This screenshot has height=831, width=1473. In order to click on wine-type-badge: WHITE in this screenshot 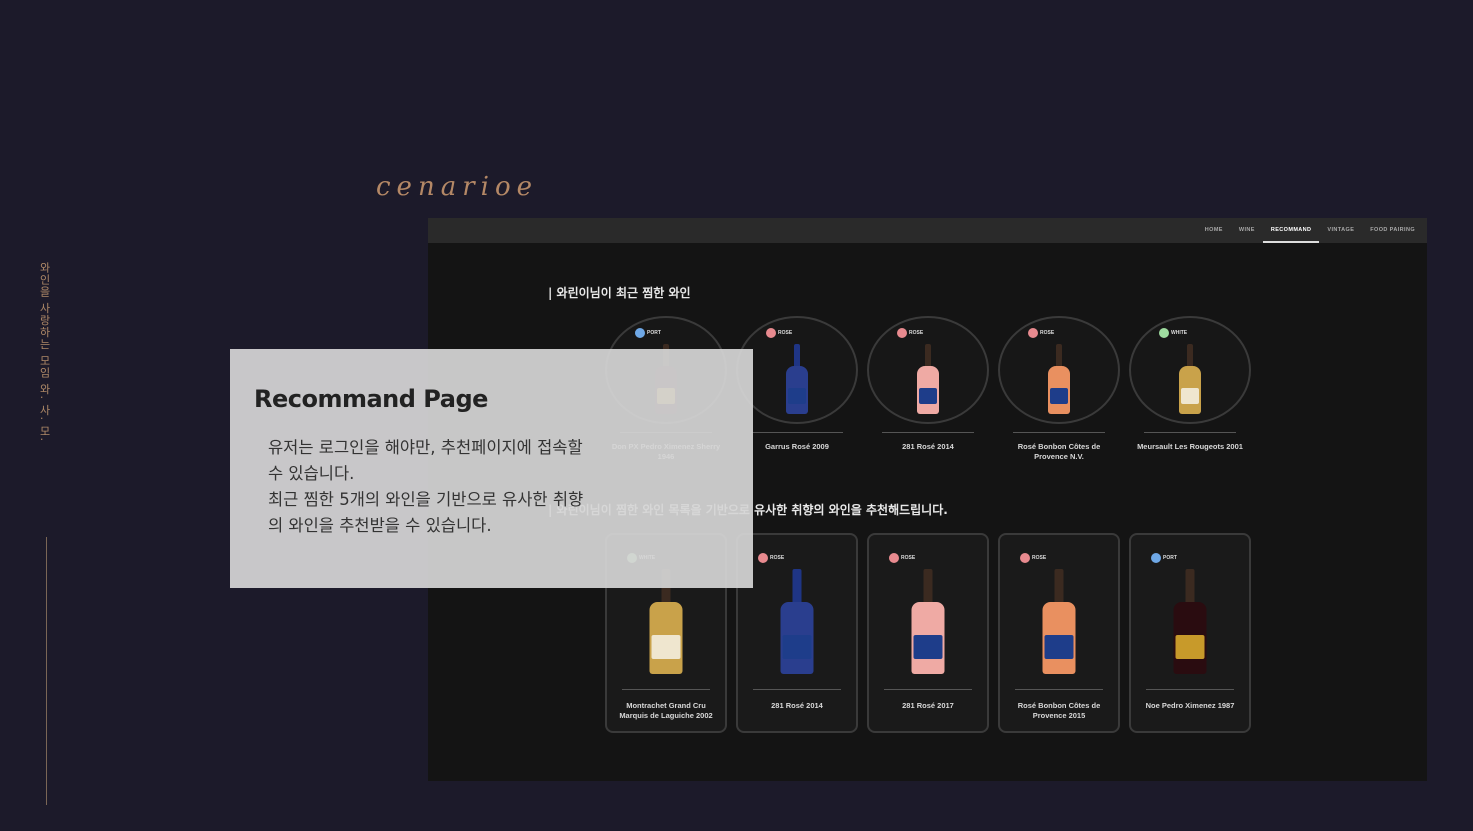, I will do `click(1173, 333)`.